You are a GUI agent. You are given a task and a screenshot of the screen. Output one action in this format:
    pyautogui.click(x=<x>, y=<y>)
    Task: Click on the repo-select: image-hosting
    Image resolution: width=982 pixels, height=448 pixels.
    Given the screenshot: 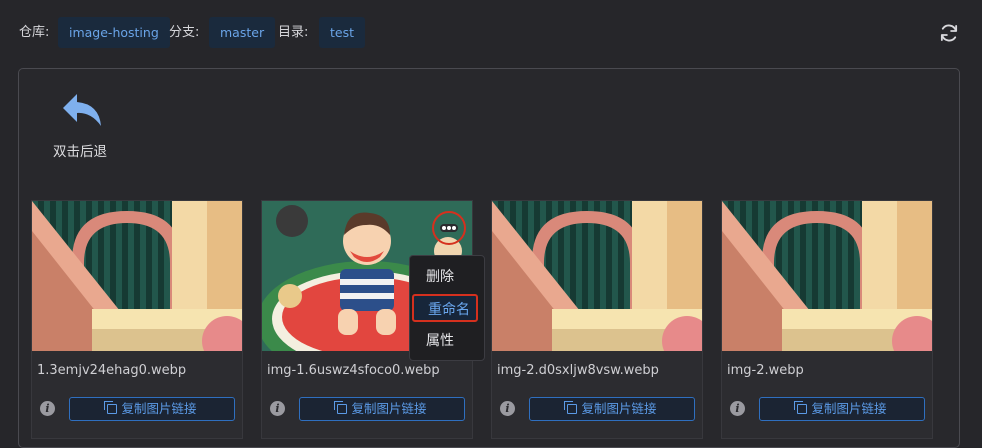 What is the action you would take?
    pyautogui.click(x=114, y=32)
    